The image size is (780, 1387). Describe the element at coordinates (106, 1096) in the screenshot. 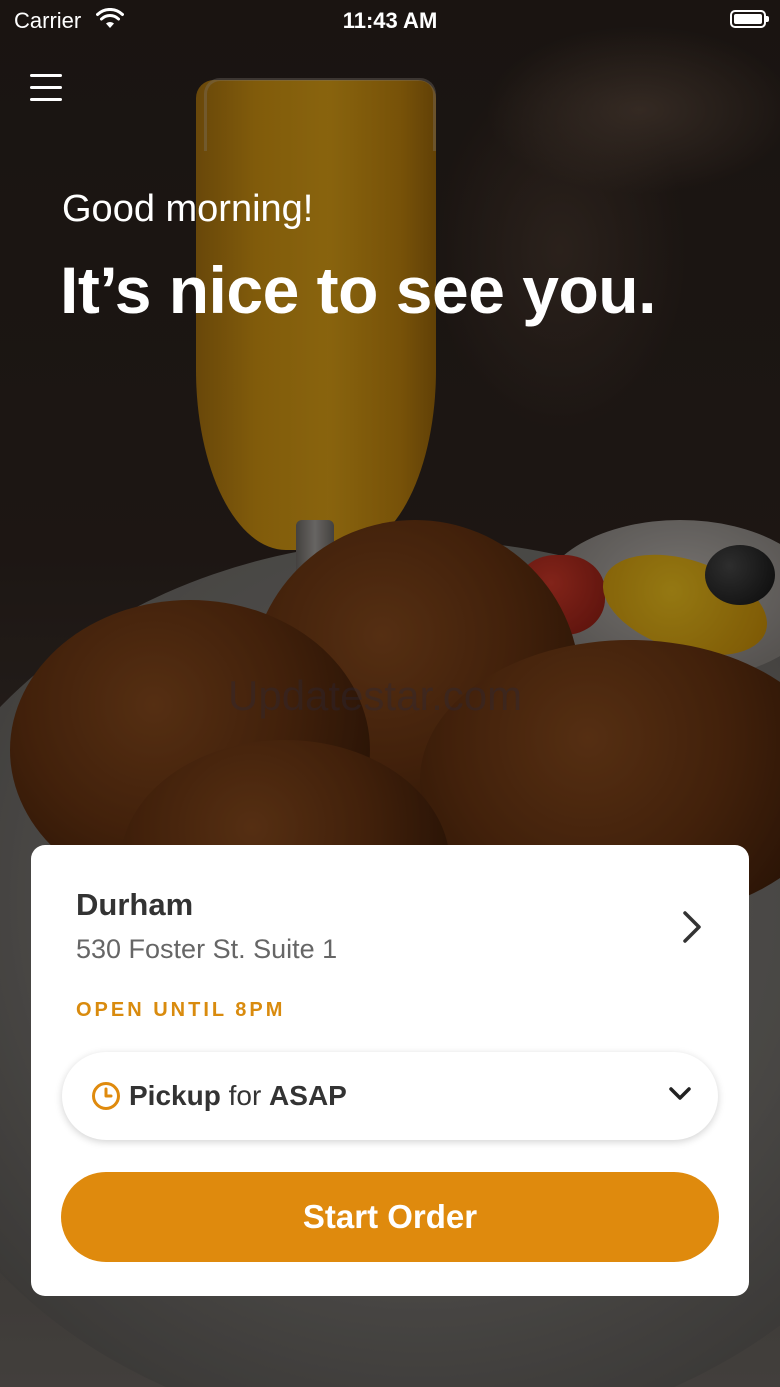

I see `clock-icon` at that location.